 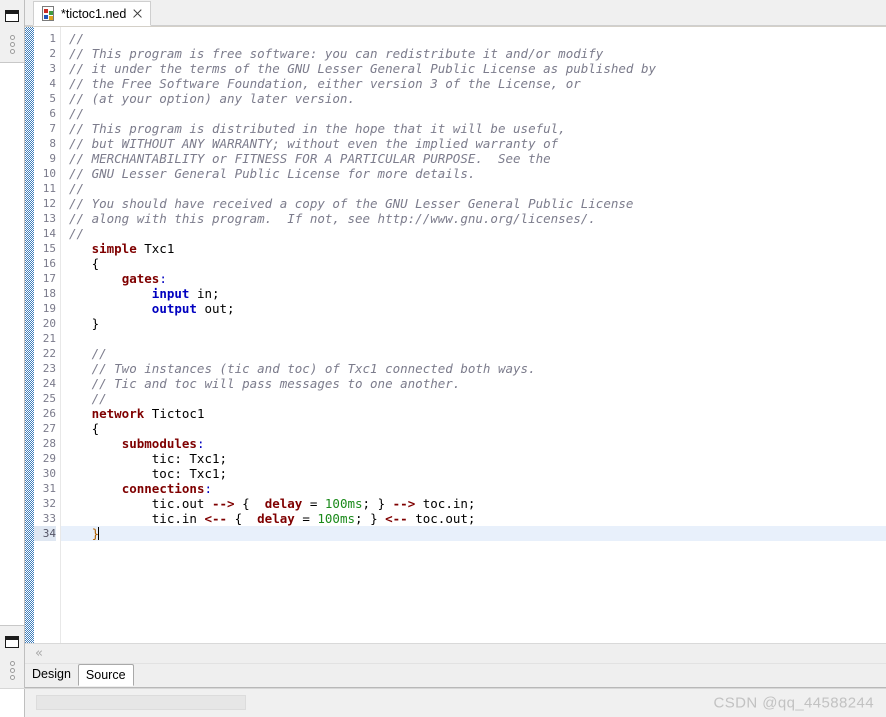 What do you see at coordinates (455, 675) in the screenshot?
I see `editor-page-tabs: Design Source` at bounding box center [455, 675].